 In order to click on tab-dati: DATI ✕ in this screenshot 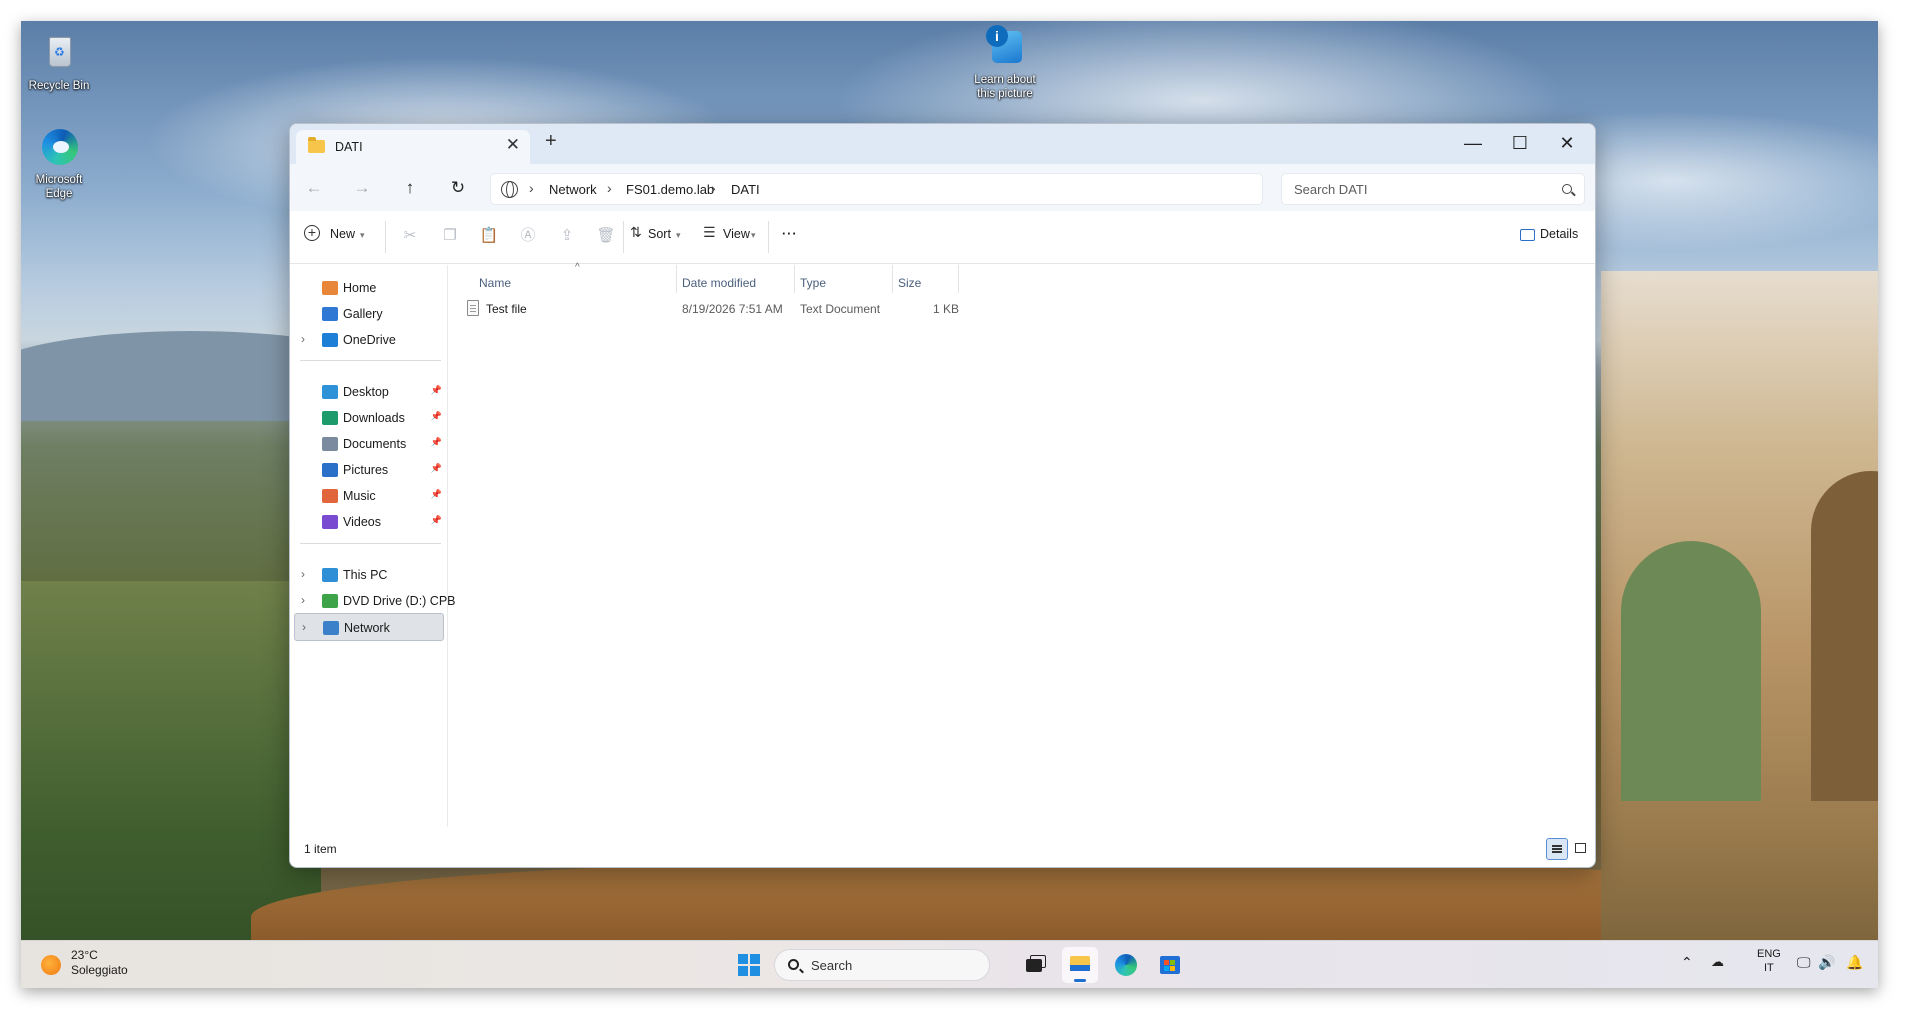, I will do `click(413, 147)`.